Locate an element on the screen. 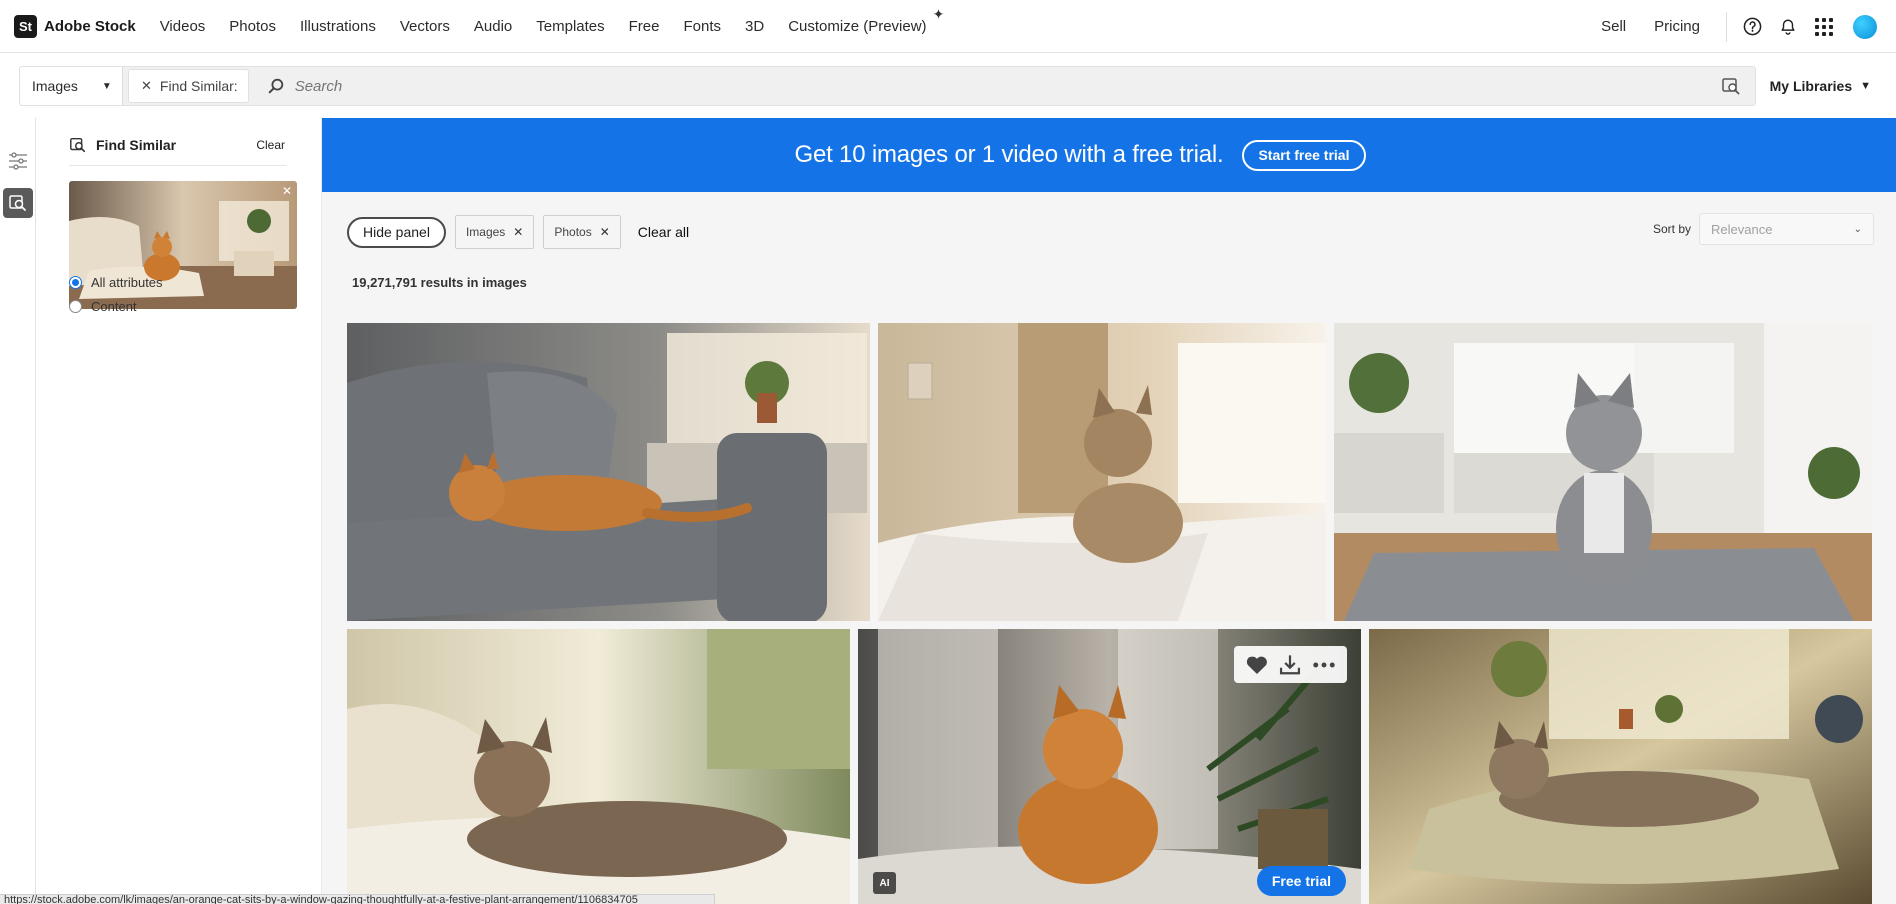  adobe-stock-logo: St Adobe Stock is located at coordinates (75, 26).